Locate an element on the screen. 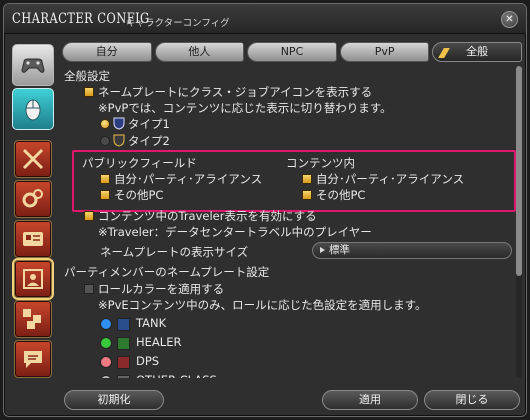 This screenshot has width=530, height=420. type1-radio is located at coordinates (105, 124).